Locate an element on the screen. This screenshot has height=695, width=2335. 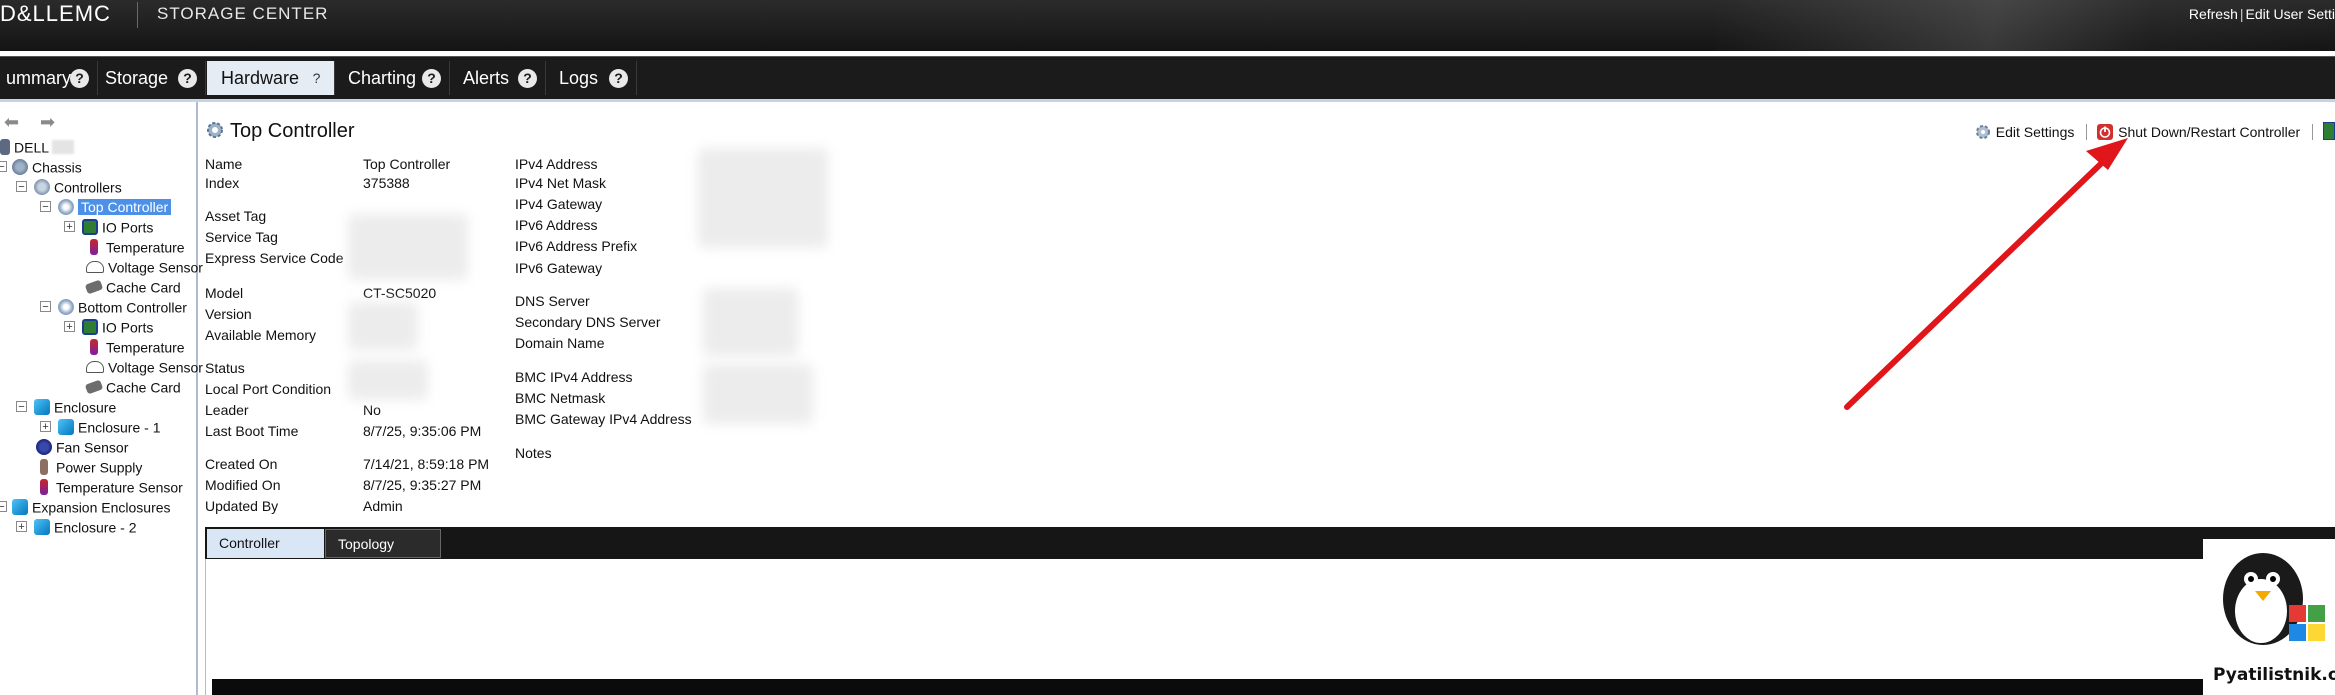
watermark: Pyatilistnik.org is located at coordinates (2269, 617).